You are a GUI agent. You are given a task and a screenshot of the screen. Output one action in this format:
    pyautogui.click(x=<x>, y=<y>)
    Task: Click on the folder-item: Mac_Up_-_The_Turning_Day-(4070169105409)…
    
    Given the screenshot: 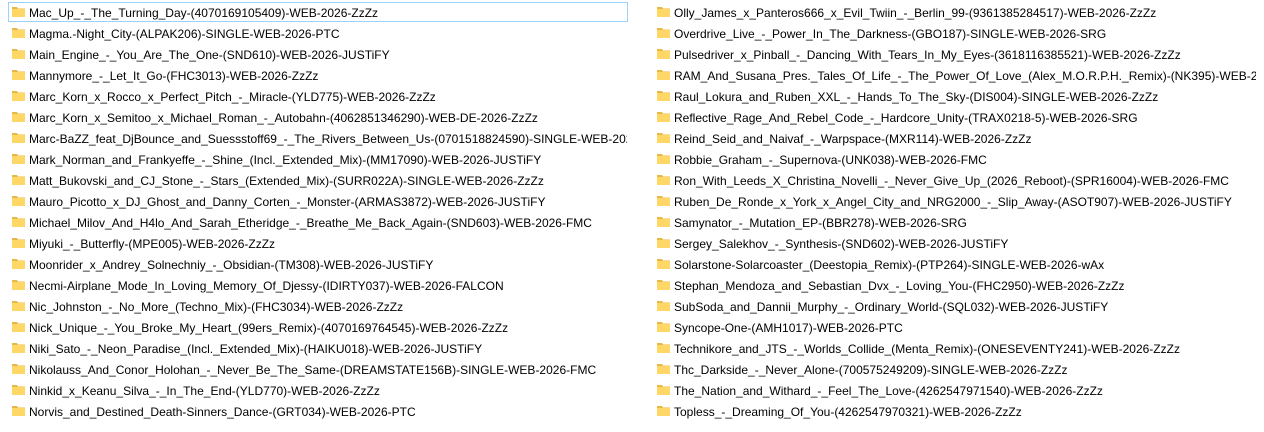 What is the action you would take?
    pyautogui.click(x=318, y=12)
    